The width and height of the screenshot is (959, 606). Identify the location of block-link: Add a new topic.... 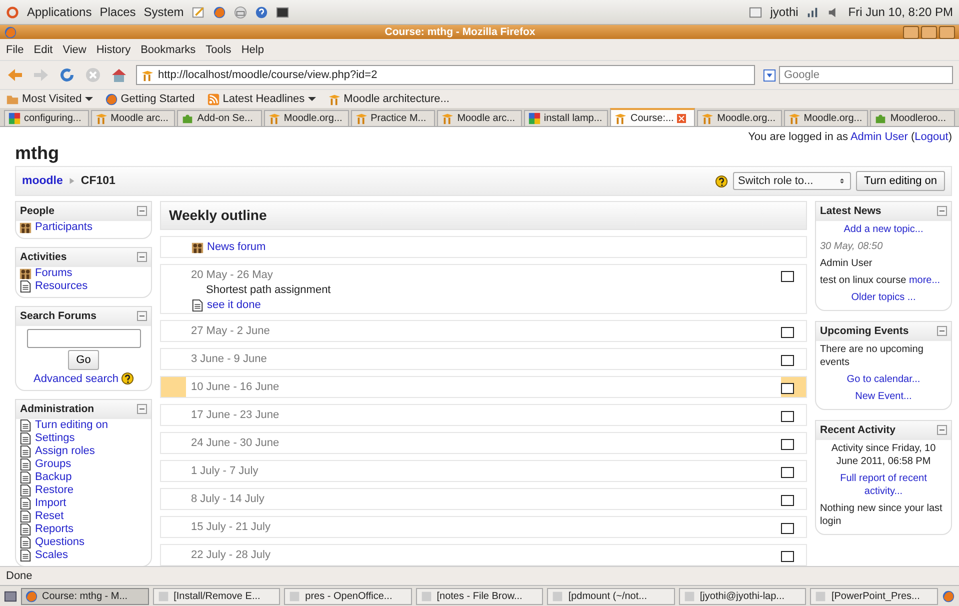
(884, 229).